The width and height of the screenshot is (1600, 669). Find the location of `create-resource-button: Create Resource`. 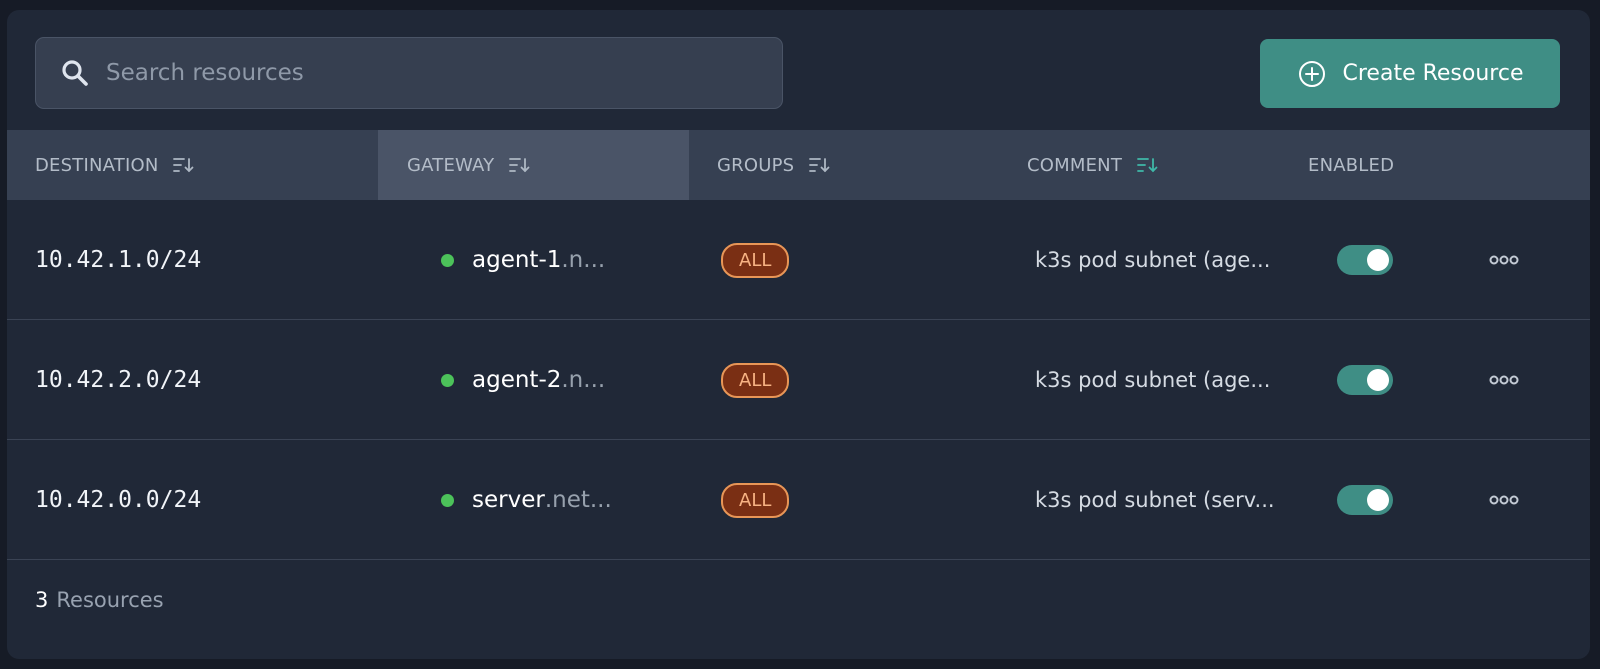

create-resource-button: Create Resource is located at coordinates (1410, 73).